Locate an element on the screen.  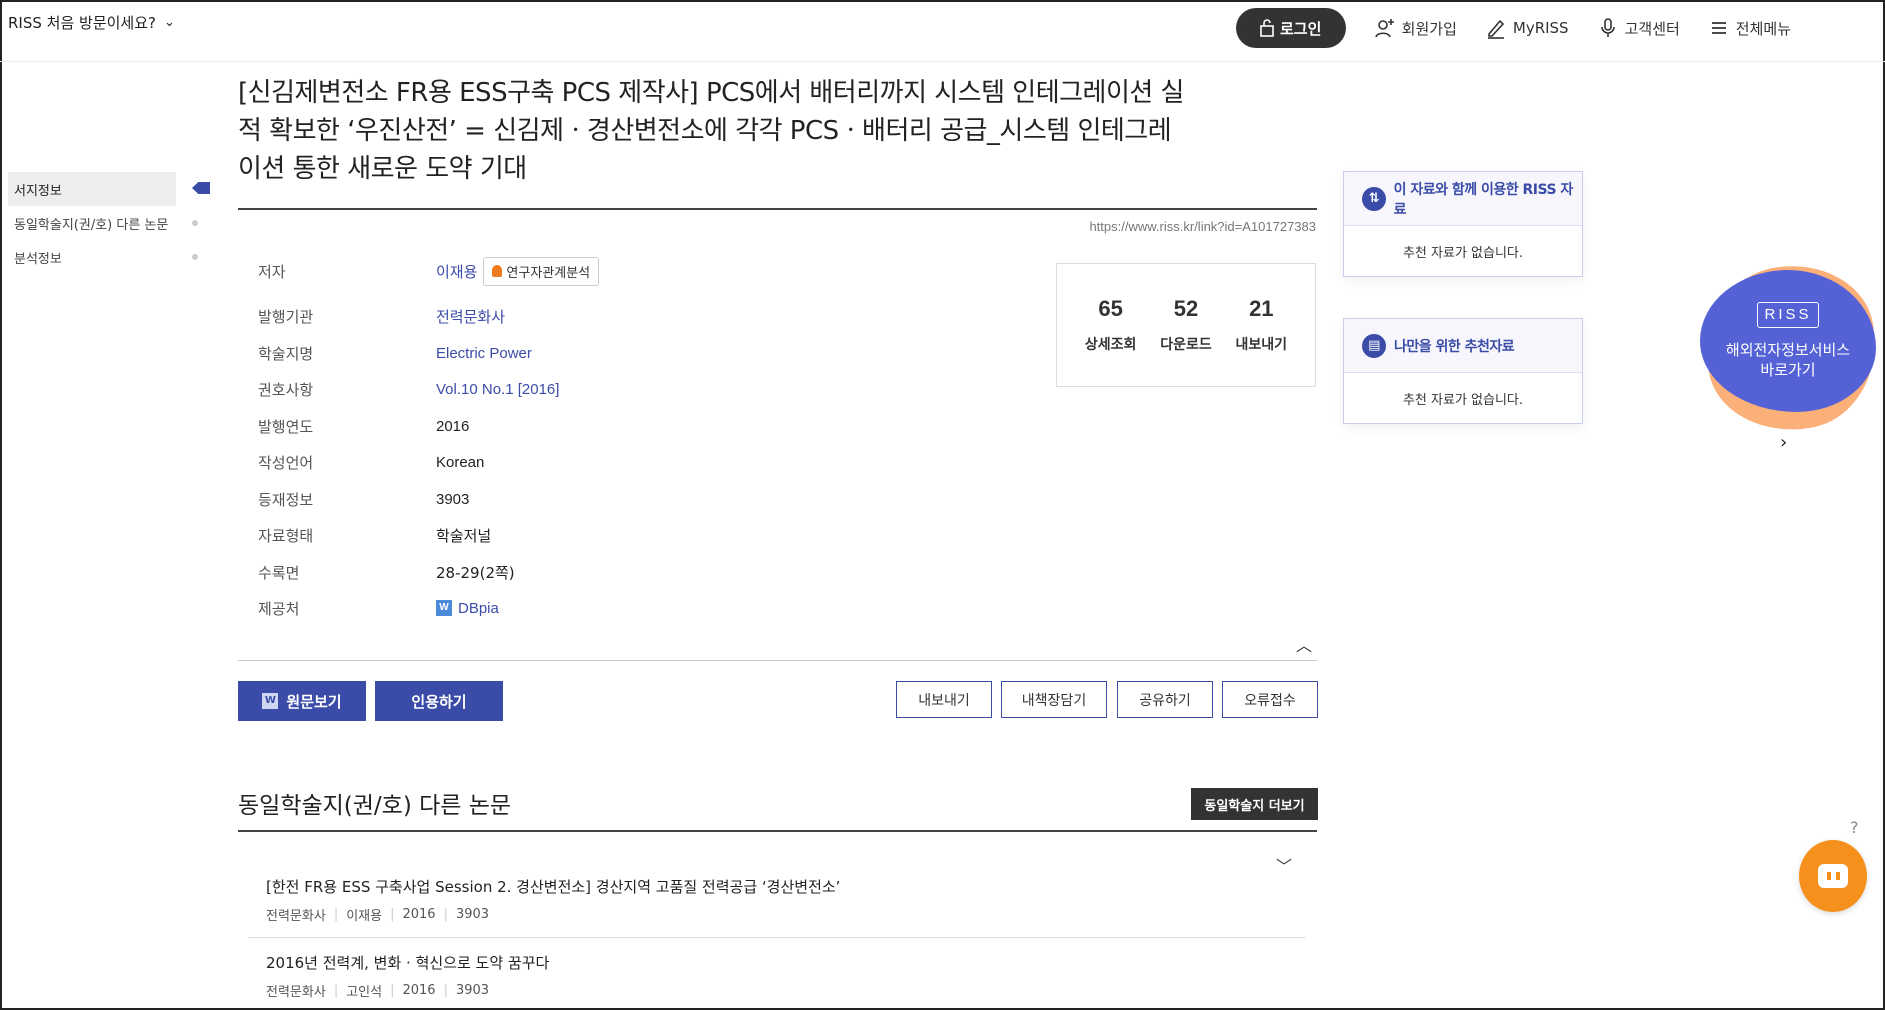
bookshelf-button: 내책장담기 is located at coordinates (1054, 699).